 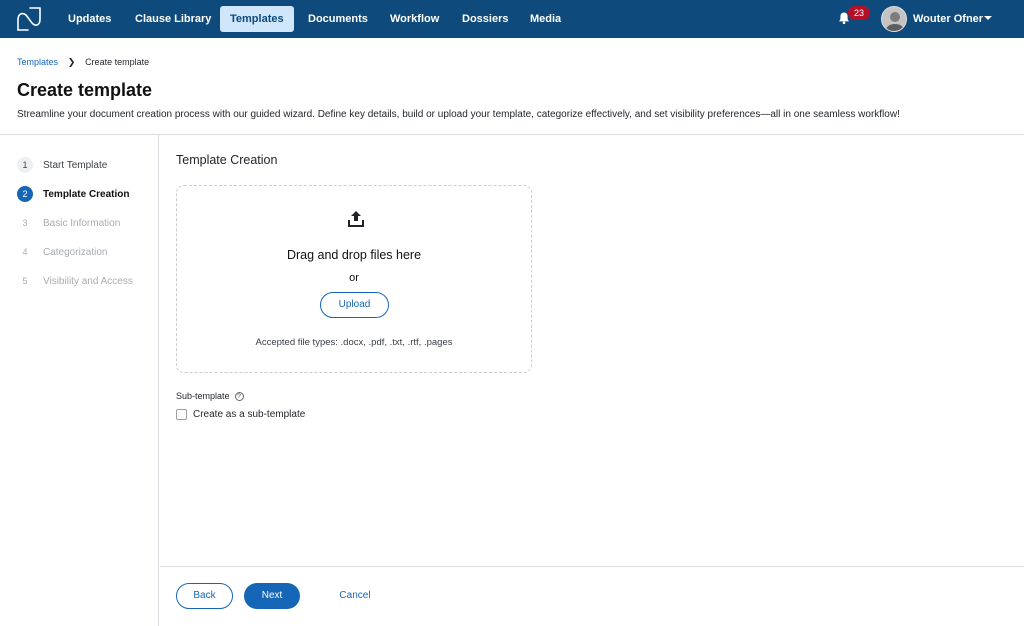 I want to click on cancel-button: Cancel, so click(x=355, y=596).